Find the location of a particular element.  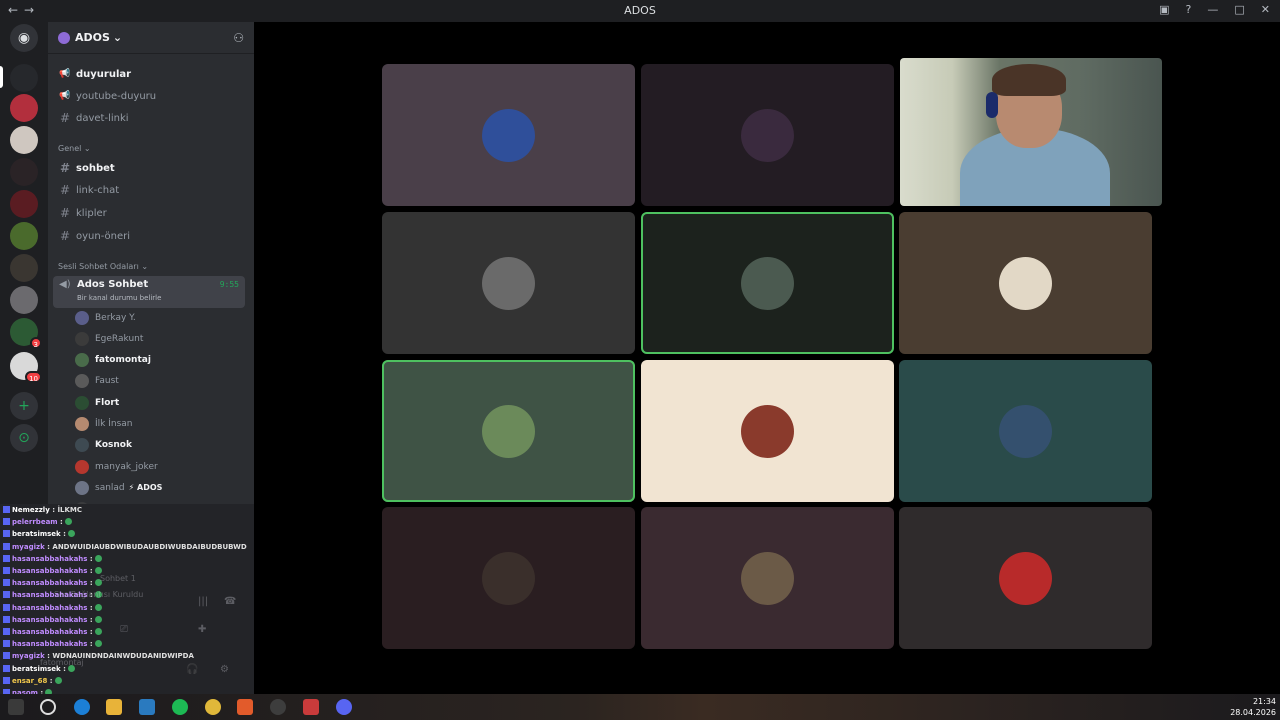

inbox-icon: ▣ is located at coordinates (1164, 9).